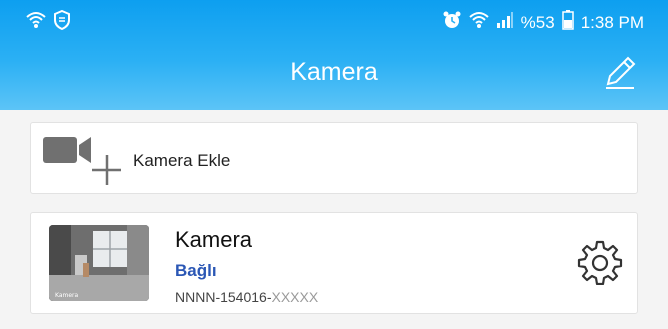  I want to click on alarm-icon, so click(452, 22).